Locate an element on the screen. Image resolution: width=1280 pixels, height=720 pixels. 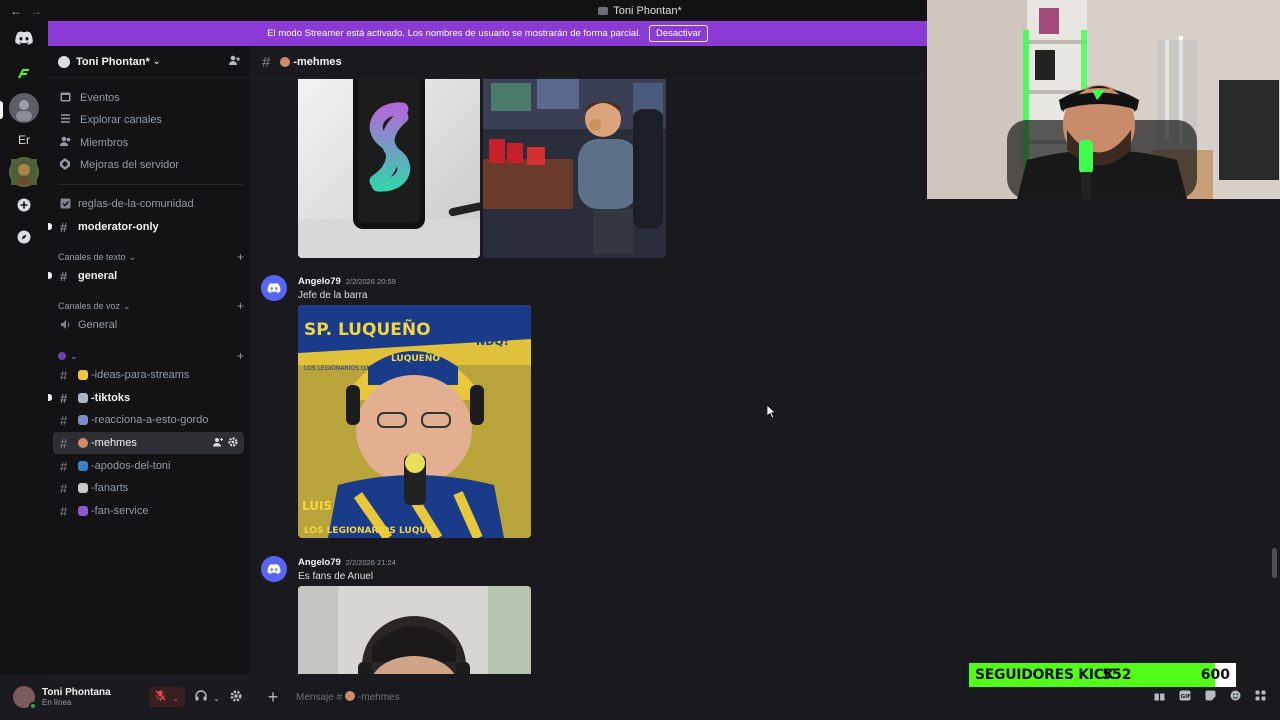
gamer-image is located at coordinates (574, 168).